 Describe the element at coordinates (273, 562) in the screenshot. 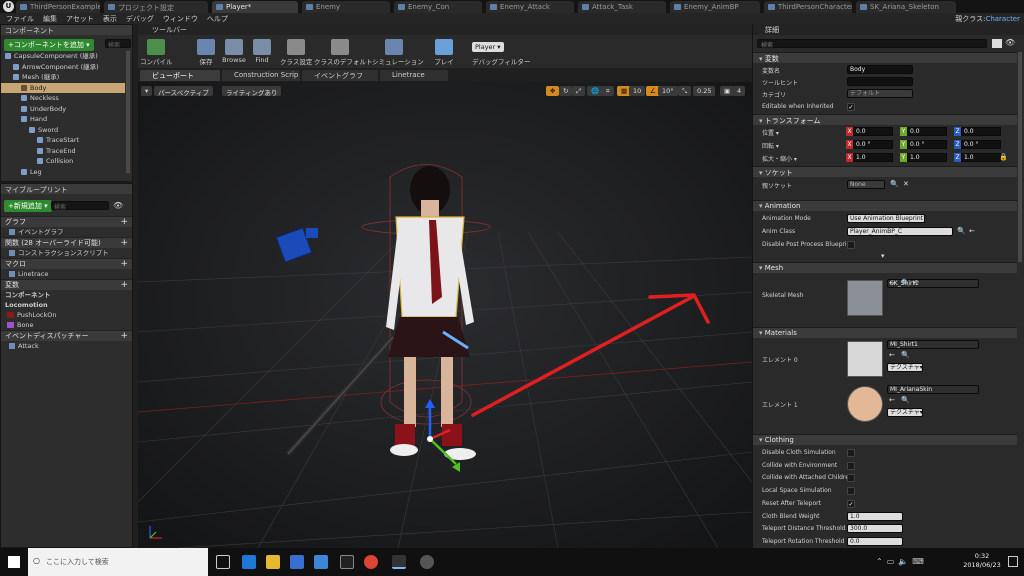

I see `explorer-icon` at that location.